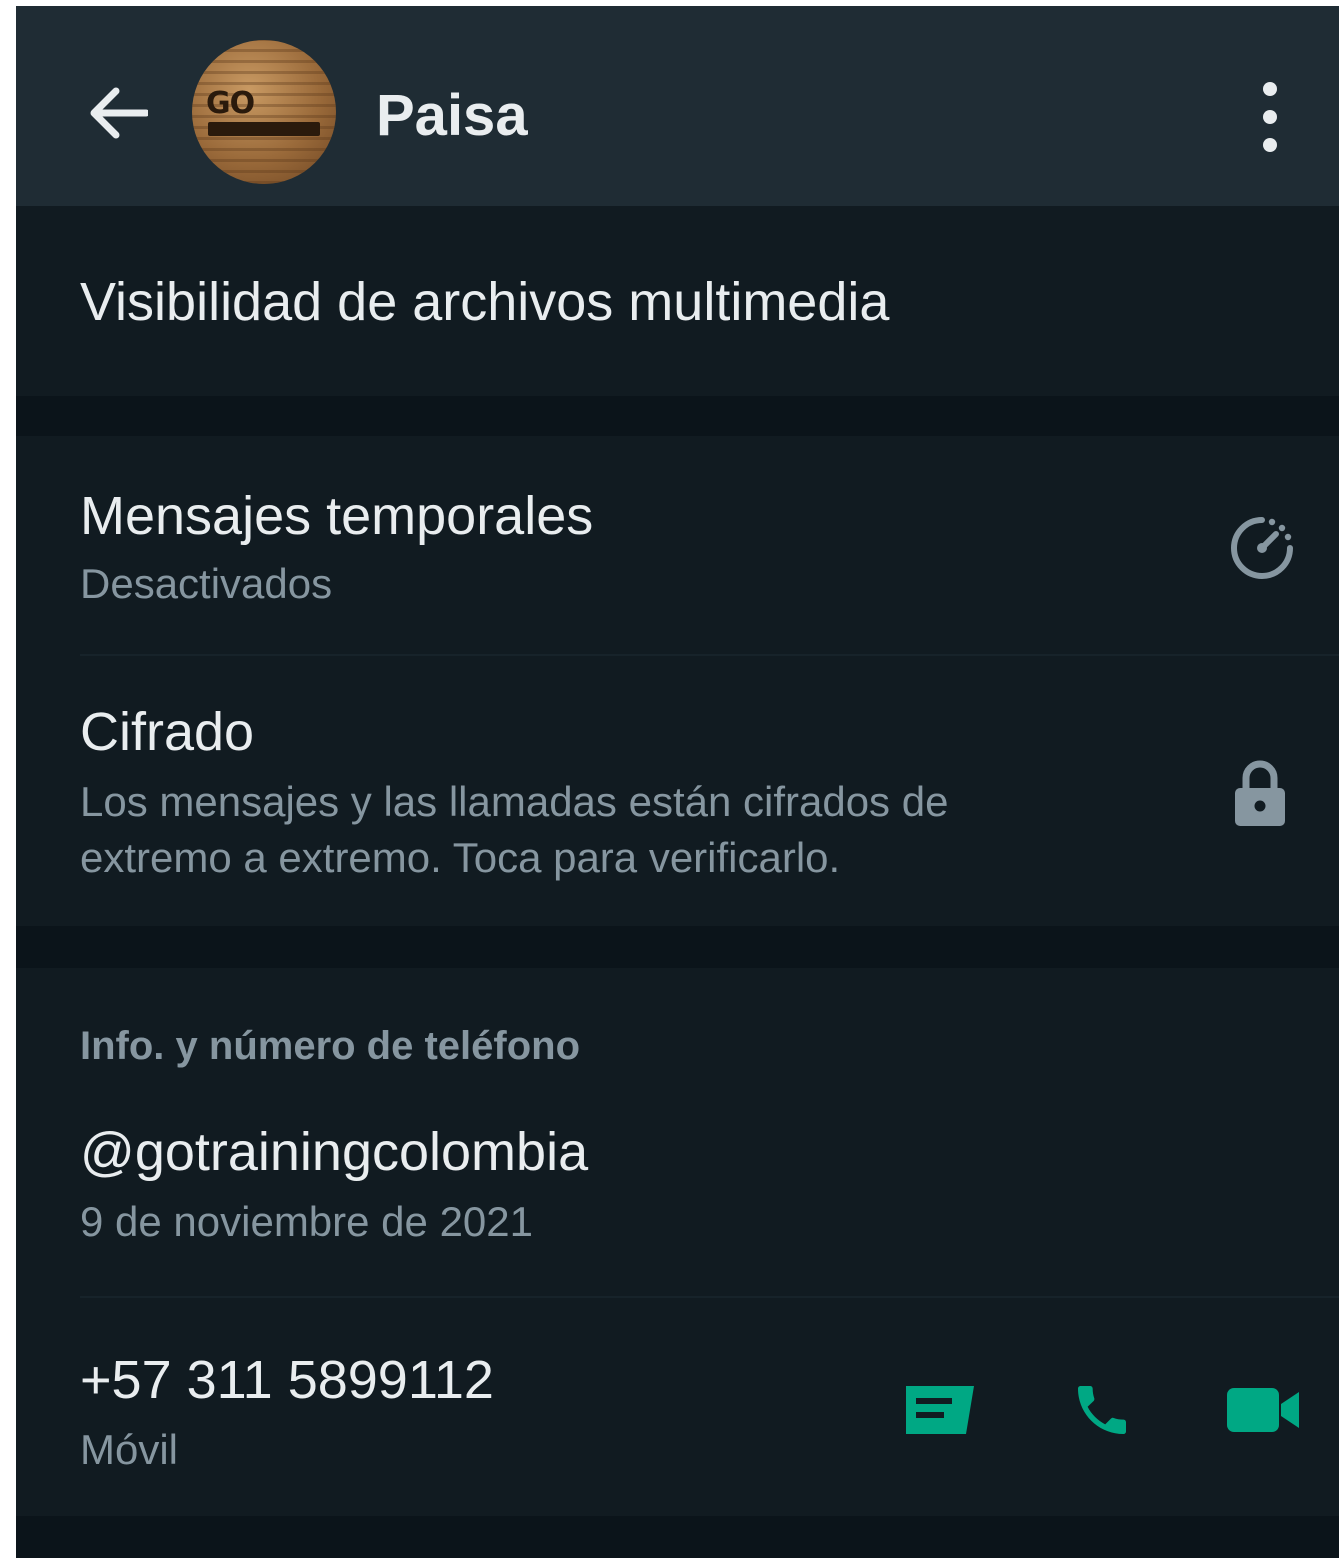  I want to click on app-bar: GO Paisa, so click(677, 106).